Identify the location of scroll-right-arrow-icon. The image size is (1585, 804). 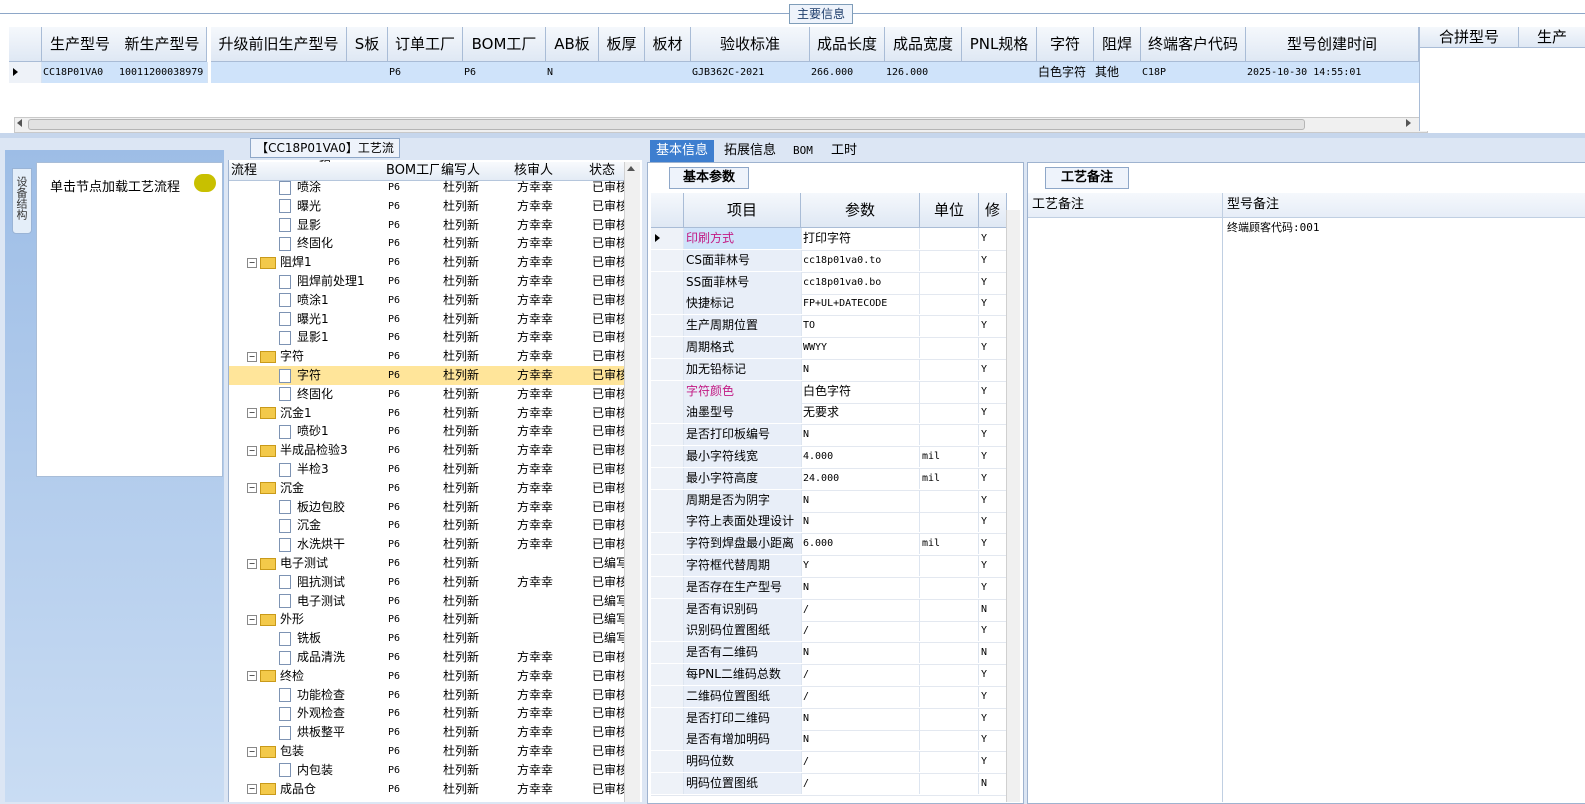
(1408, 123).